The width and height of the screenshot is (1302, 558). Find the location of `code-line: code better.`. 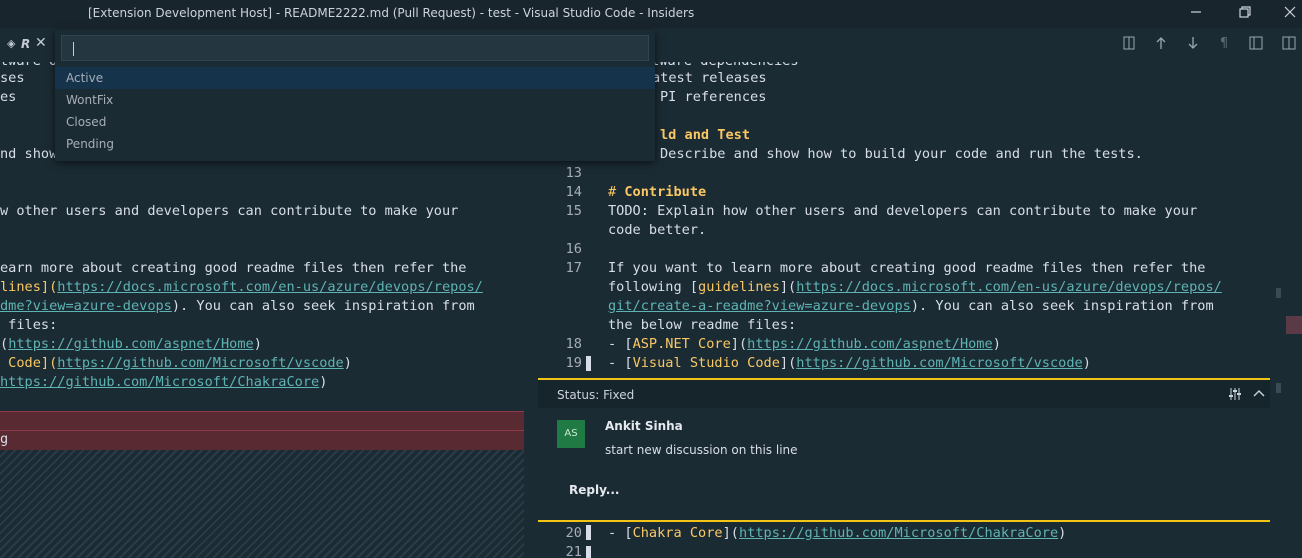

code-line: code better. is located at coordinates (657, 230).